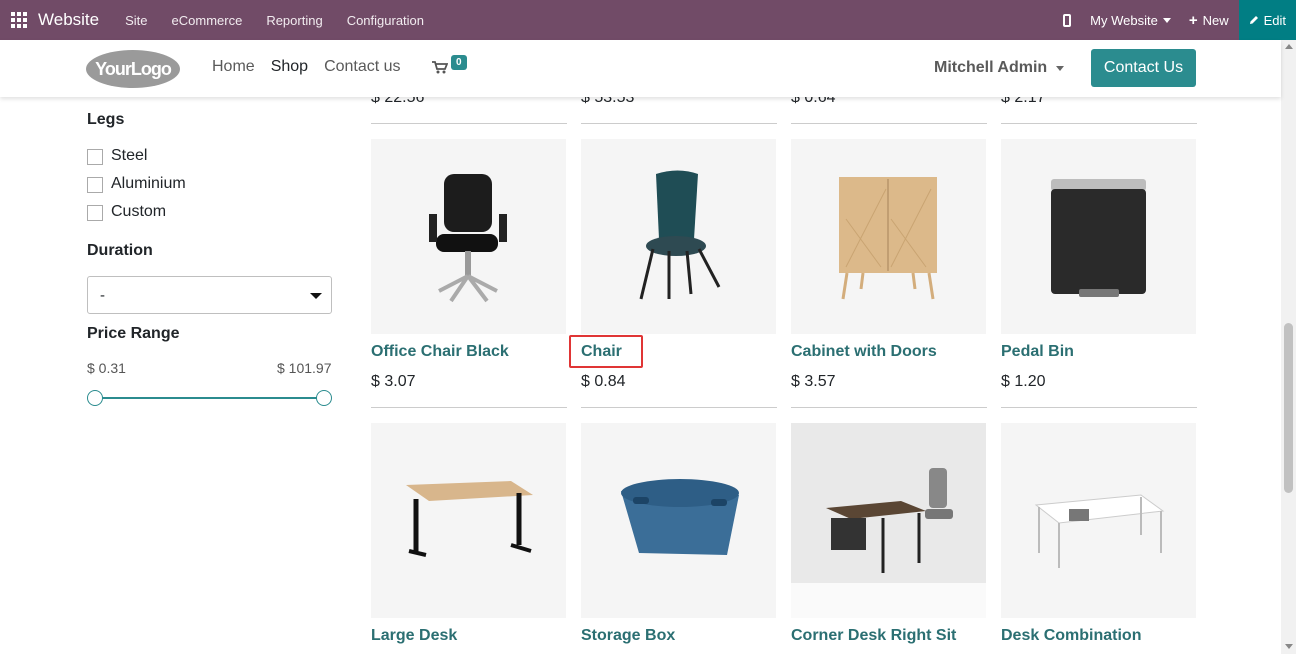  Describe the element at coordinates (873, 636) in the screenshot. I see `product-name: Corner Desk Right Sit` at that location.